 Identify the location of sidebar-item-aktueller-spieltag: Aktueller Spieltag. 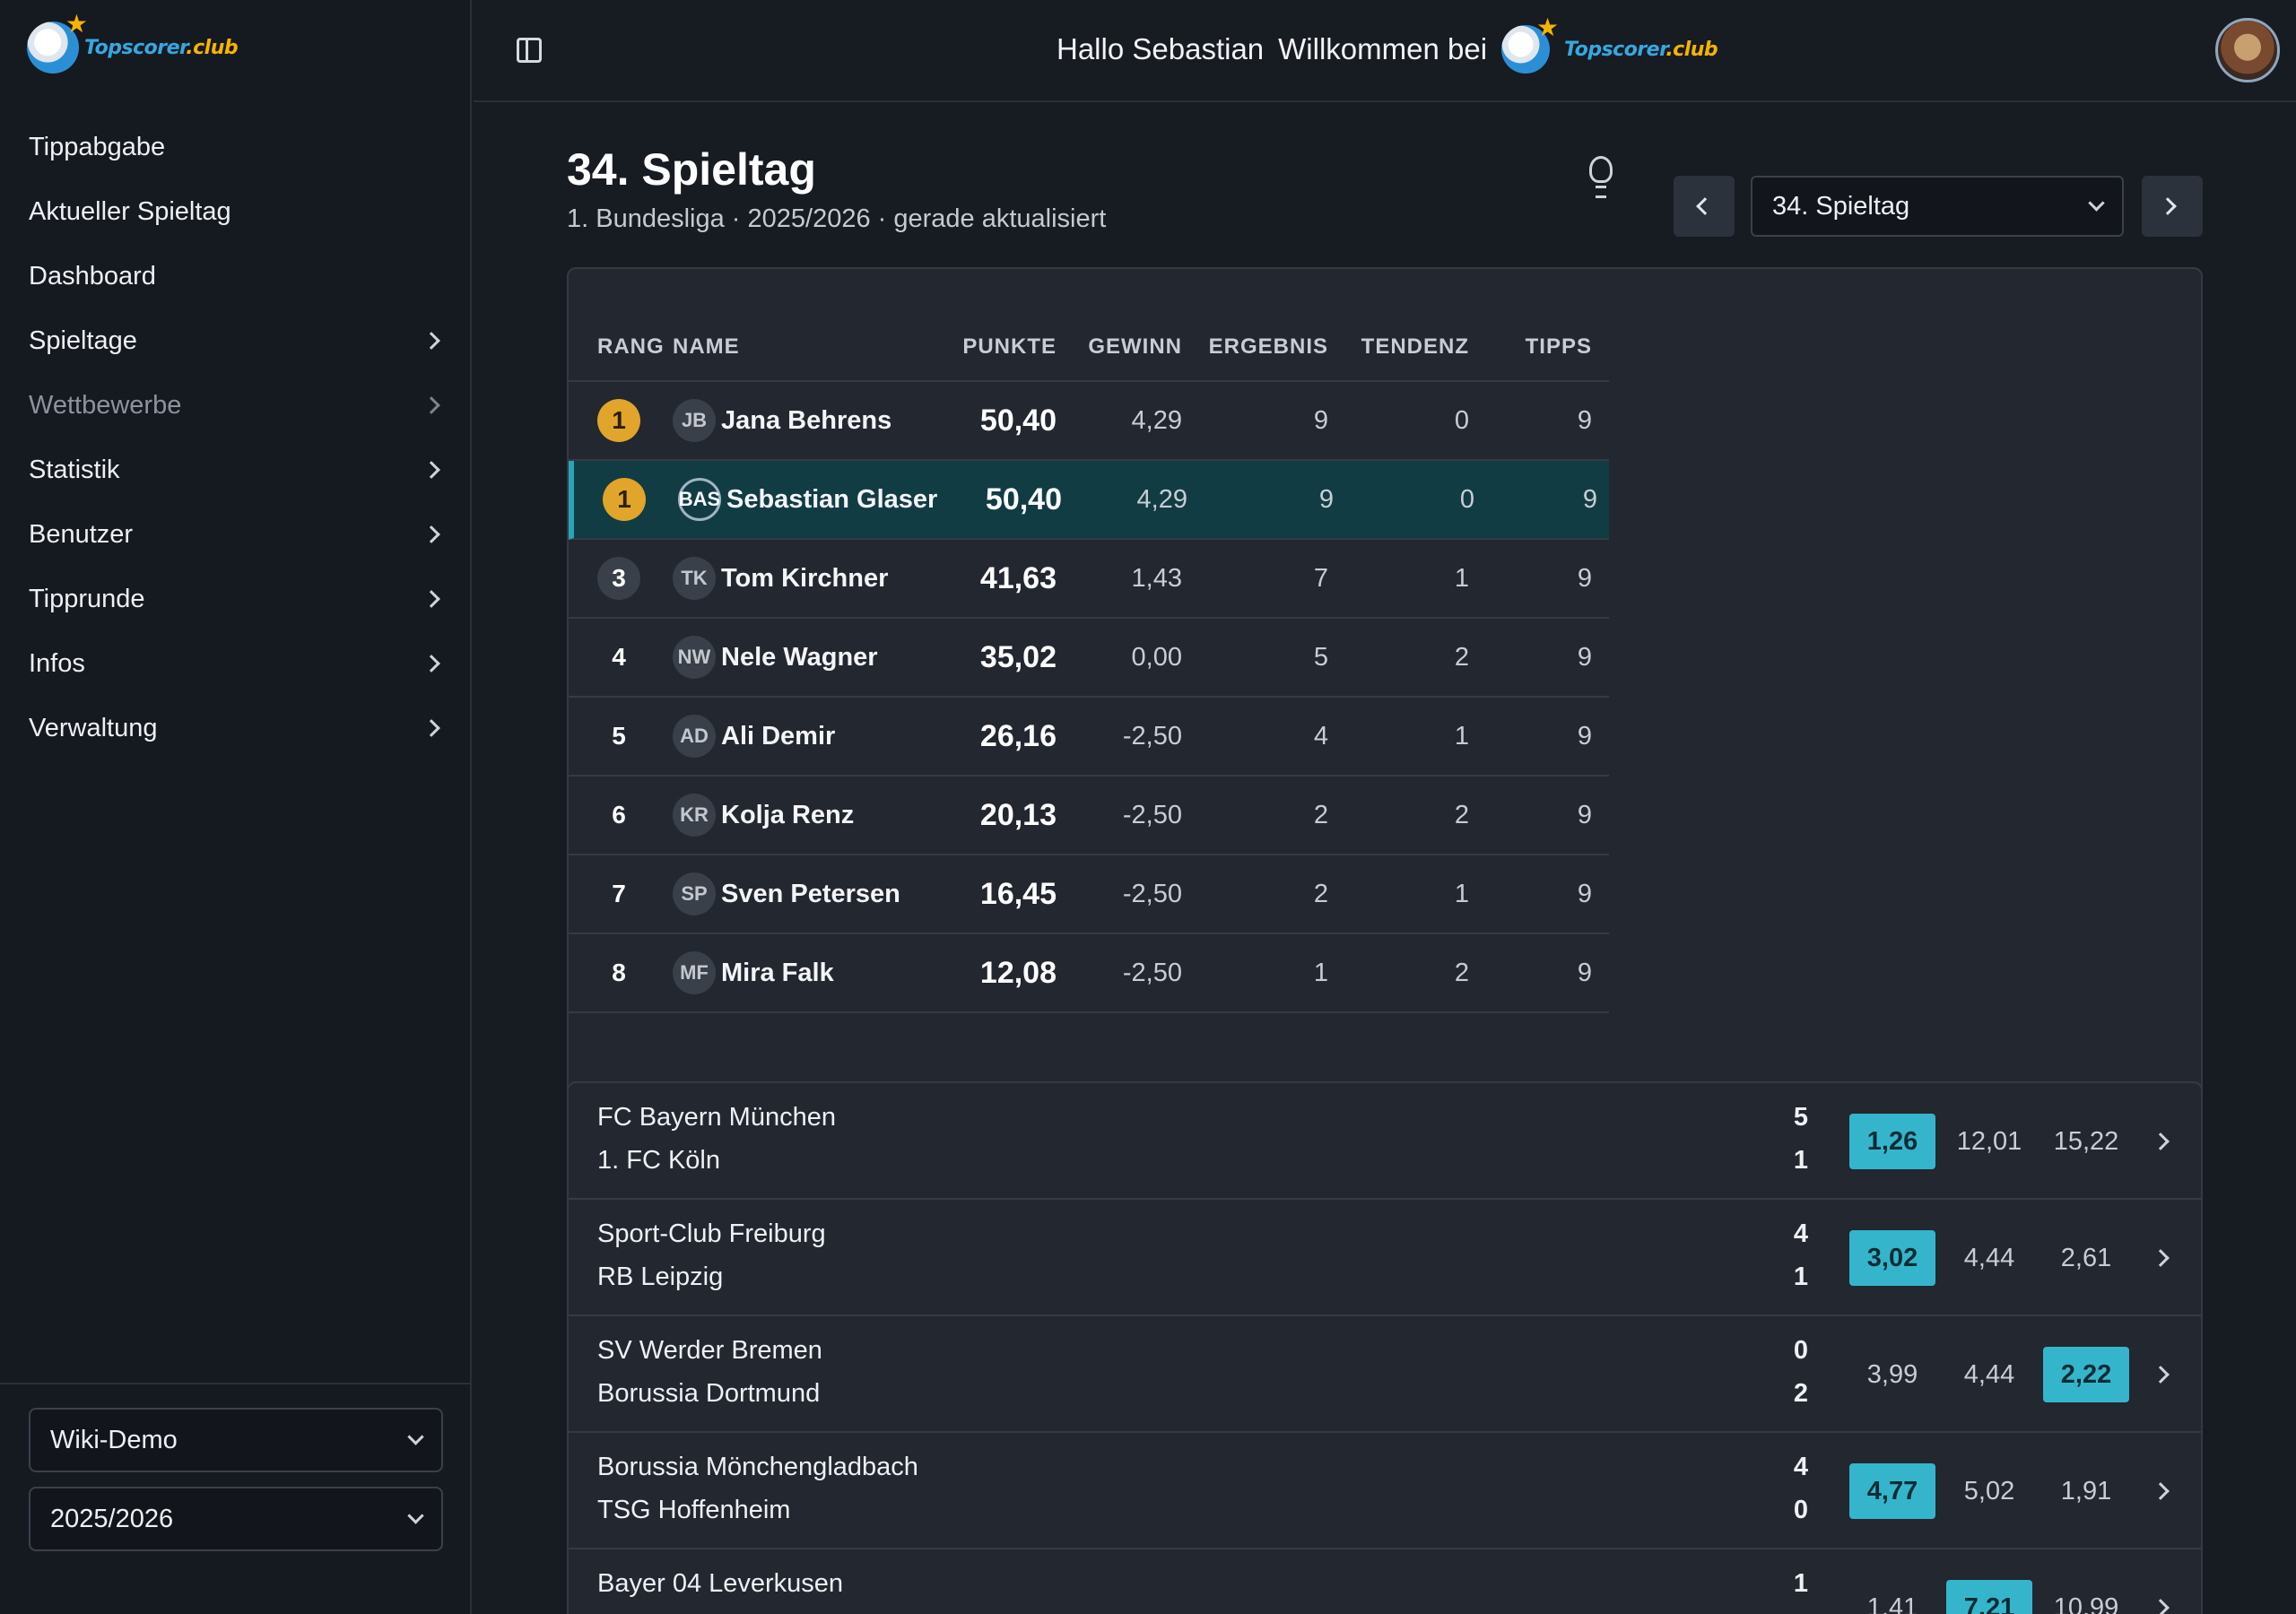
(236, 211).